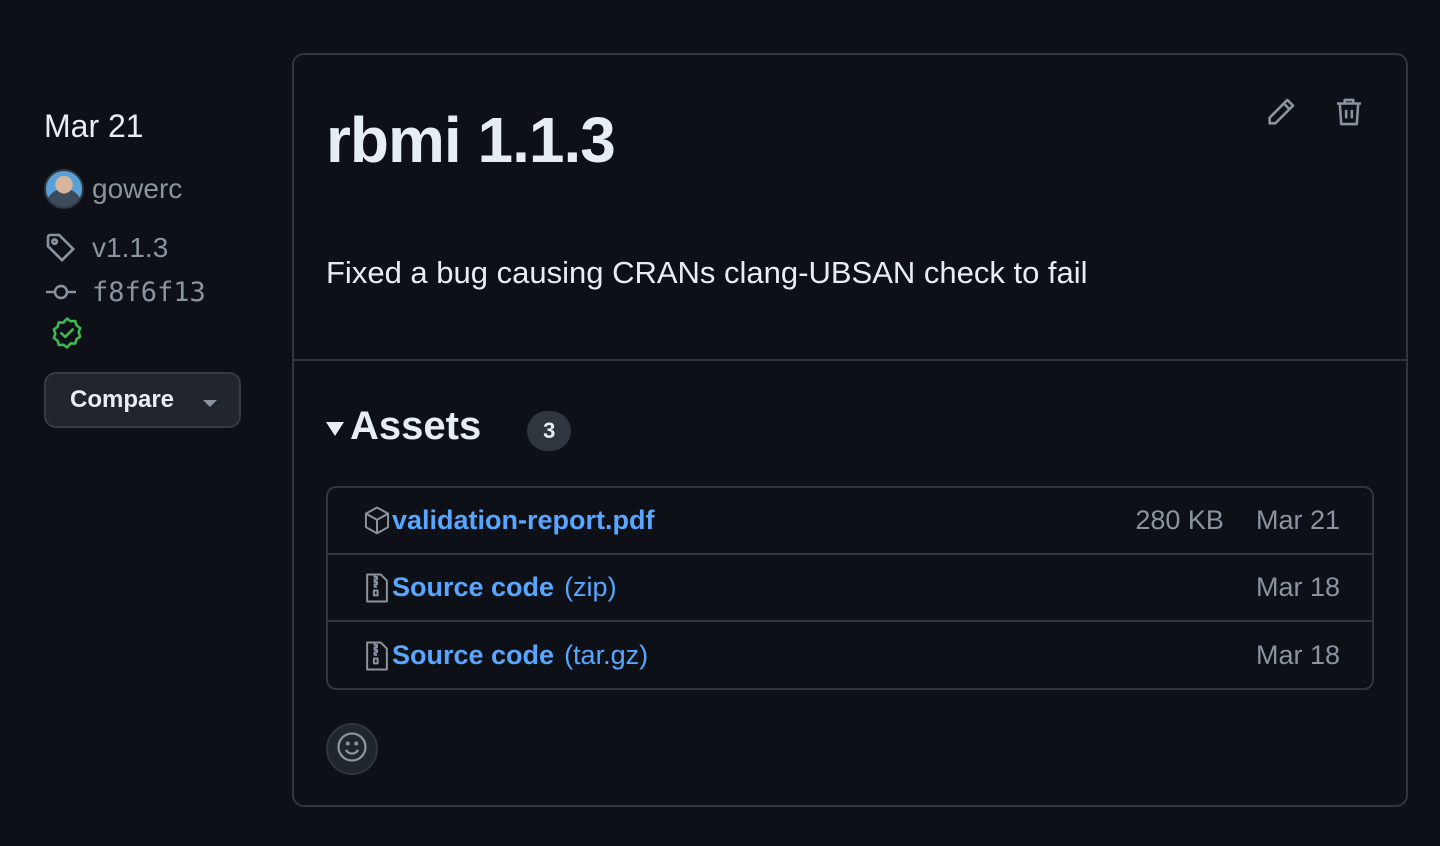  I want to click on chevron-down-icon, so click(210, 403).